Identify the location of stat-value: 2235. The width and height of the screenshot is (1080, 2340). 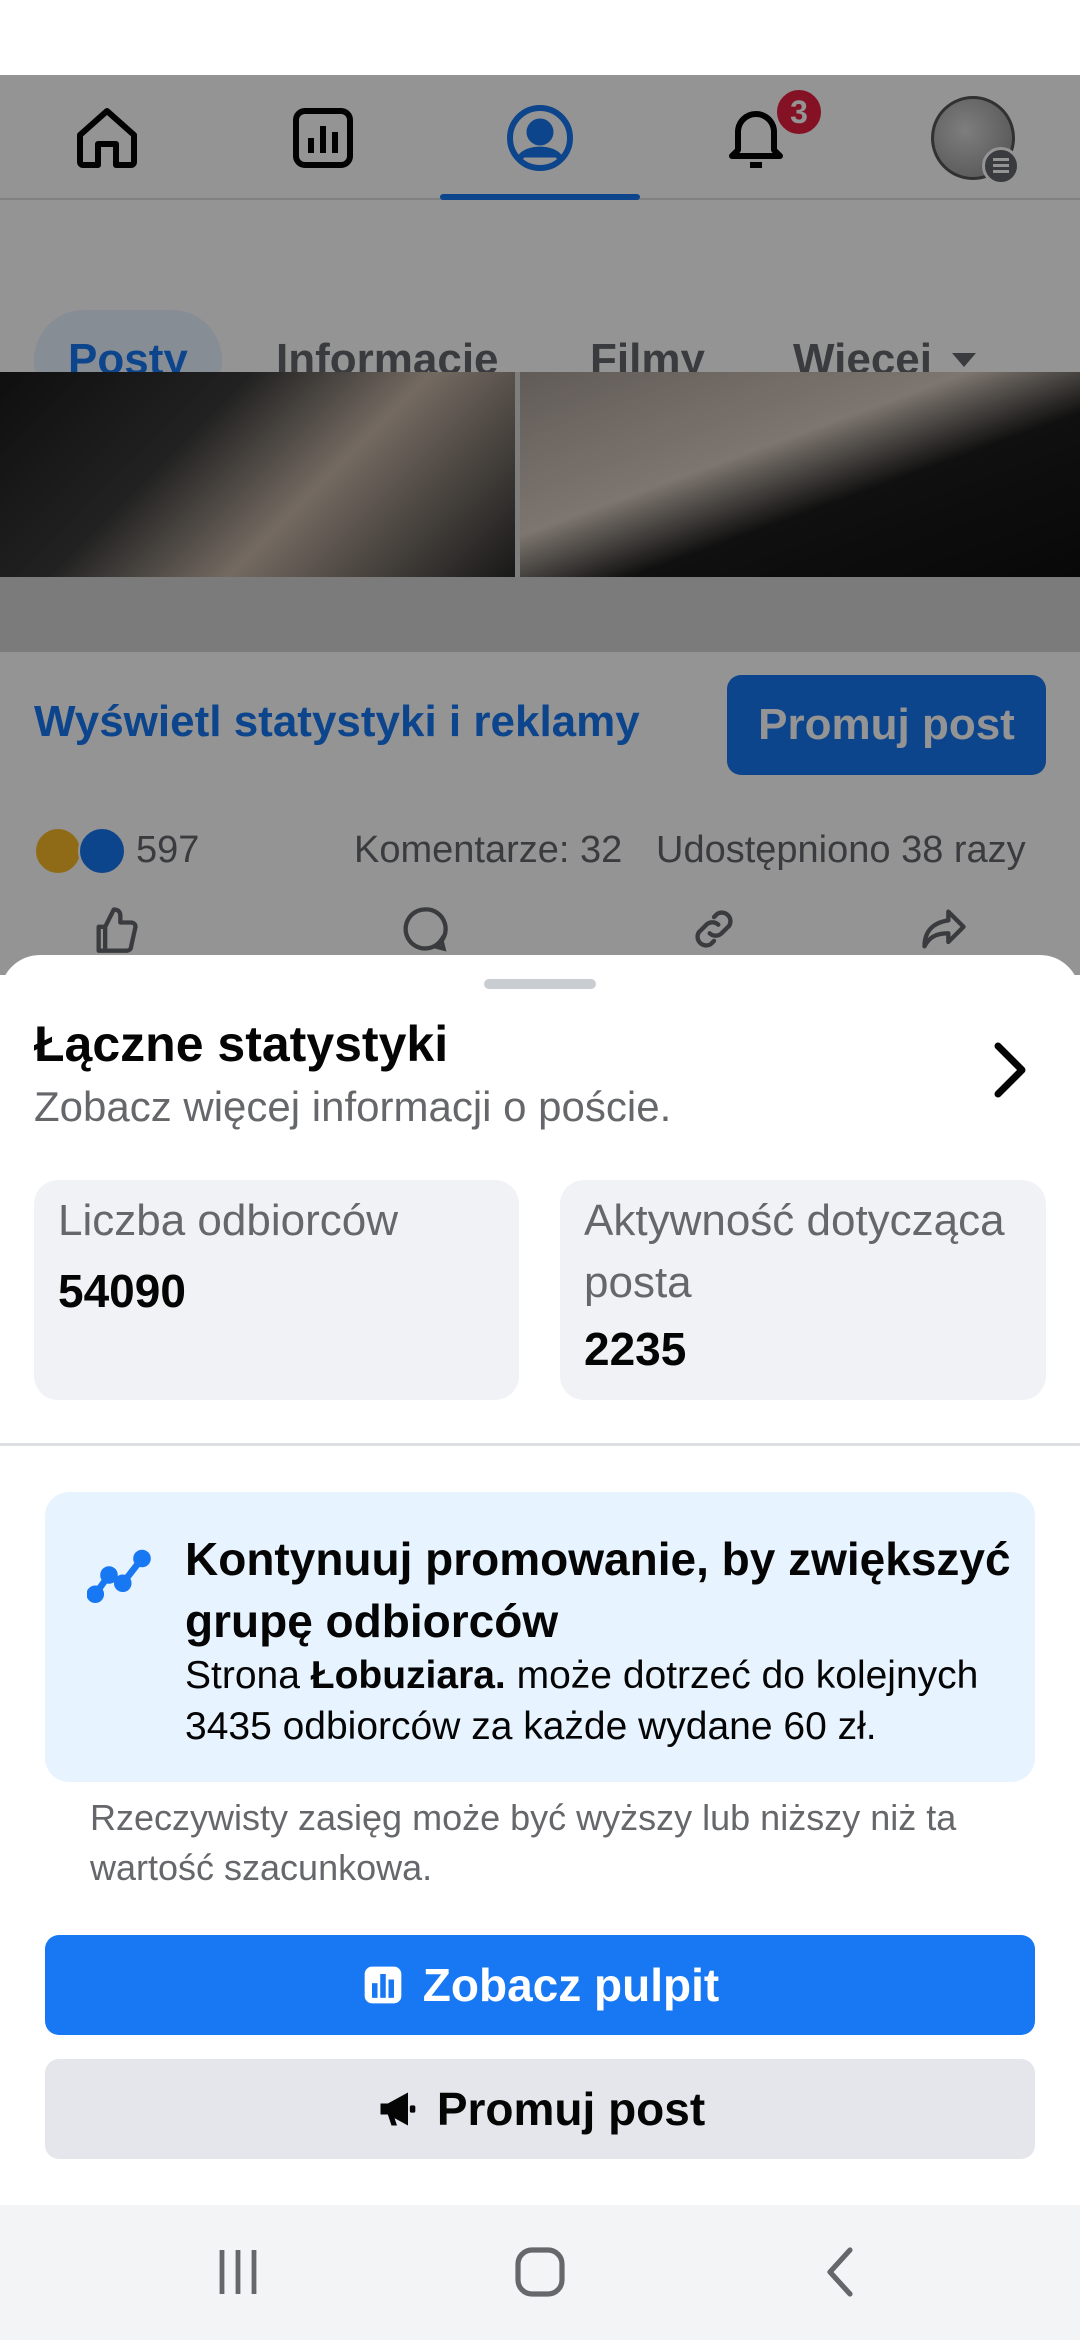
(635, 1349).